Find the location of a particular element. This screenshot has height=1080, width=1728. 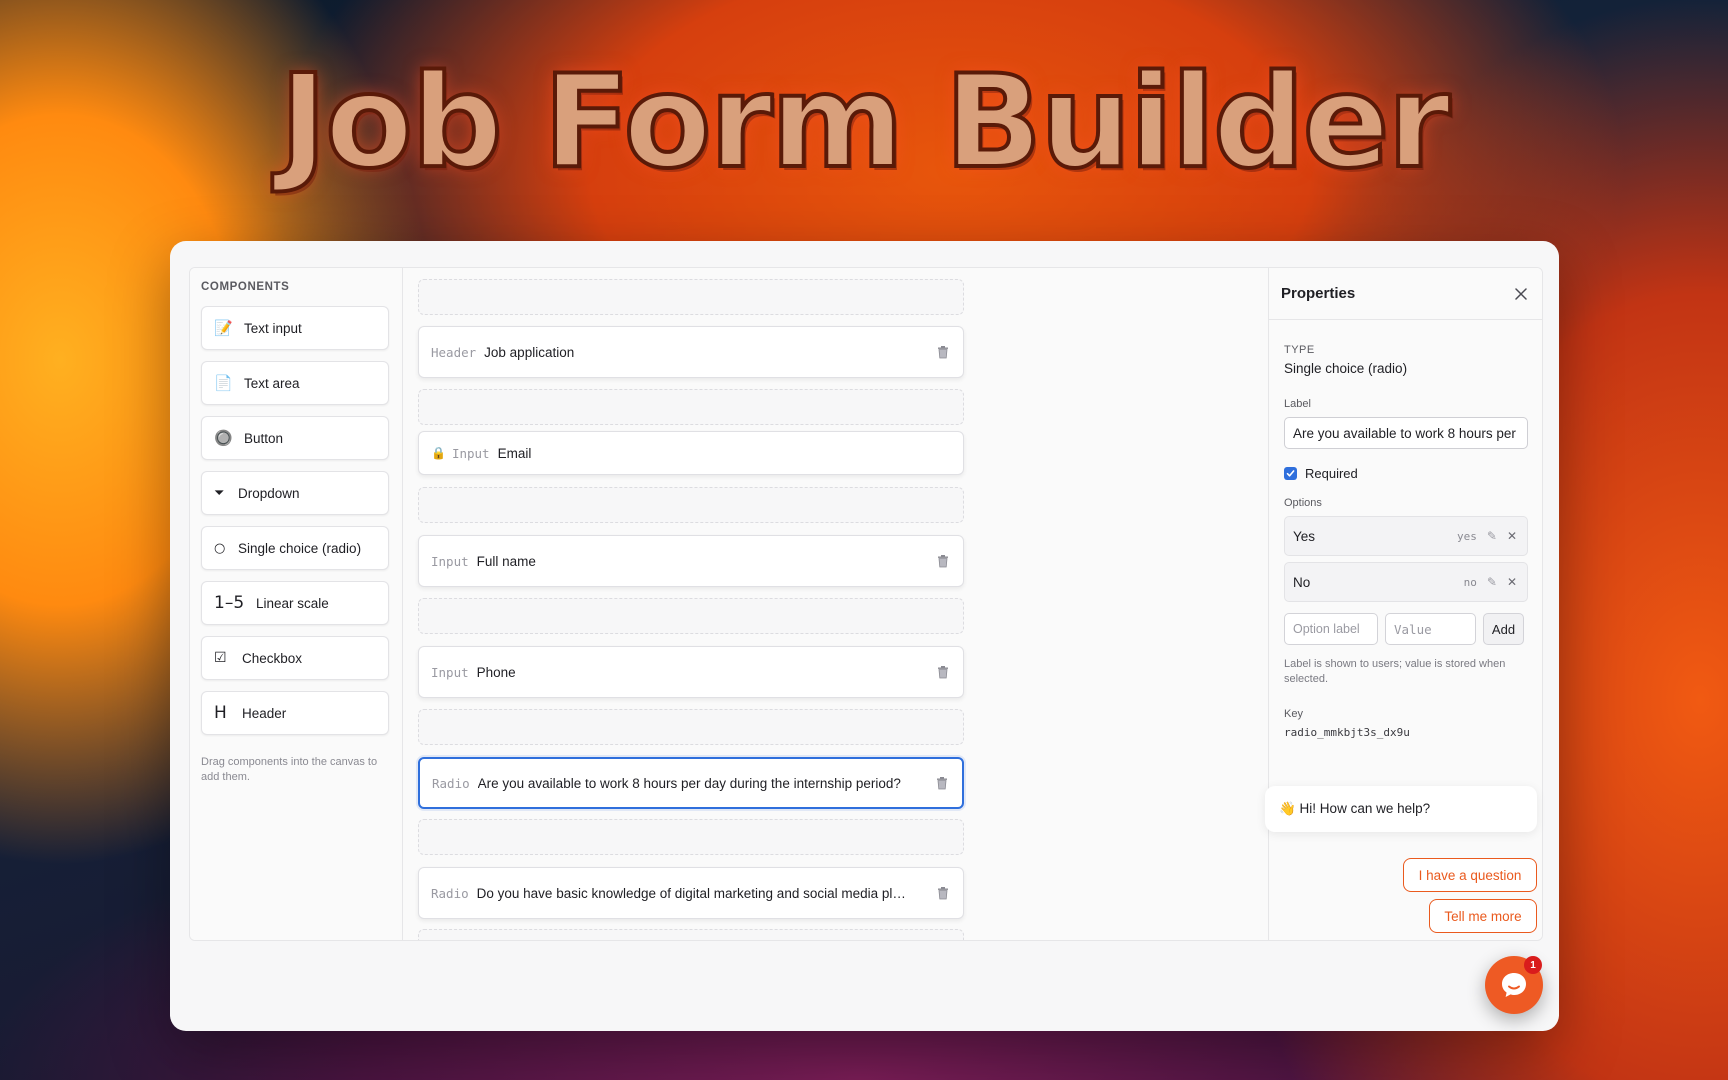

field-label: Phone is located at coordinates (496, 672).